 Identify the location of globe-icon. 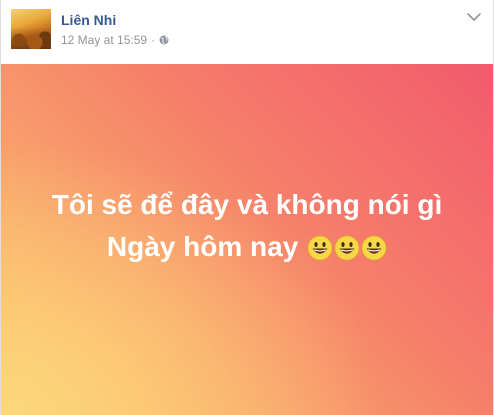
(164, 40).